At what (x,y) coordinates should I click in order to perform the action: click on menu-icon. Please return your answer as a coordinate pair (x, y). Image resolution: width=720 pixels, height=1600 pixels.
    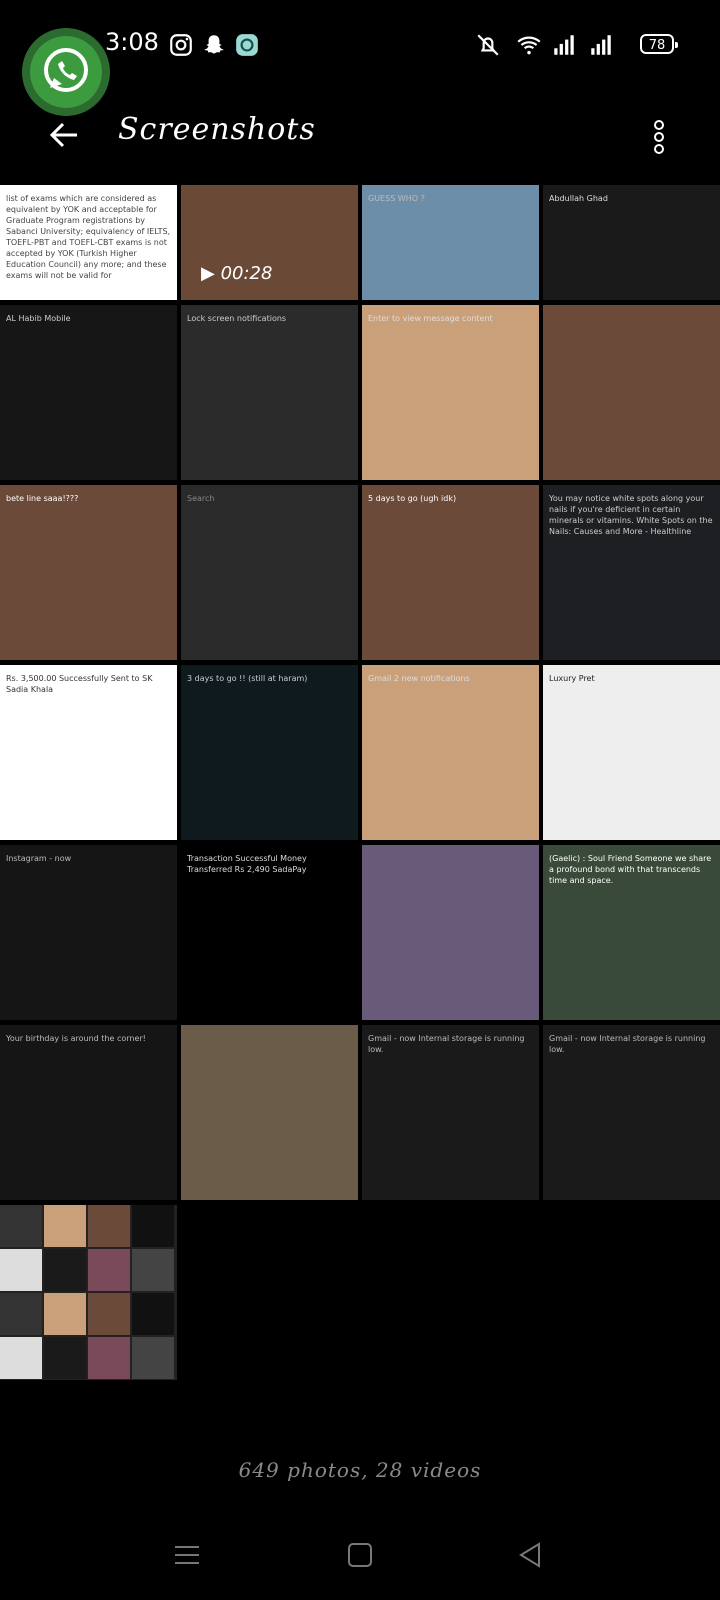
    Looking at the image, I should click on (187, 1555).